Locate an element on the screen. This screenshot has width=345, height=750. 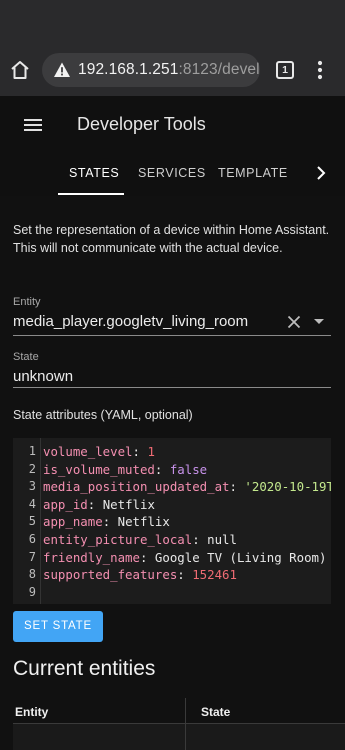
yaml-value: 1 is located at coordinates (151, 451).